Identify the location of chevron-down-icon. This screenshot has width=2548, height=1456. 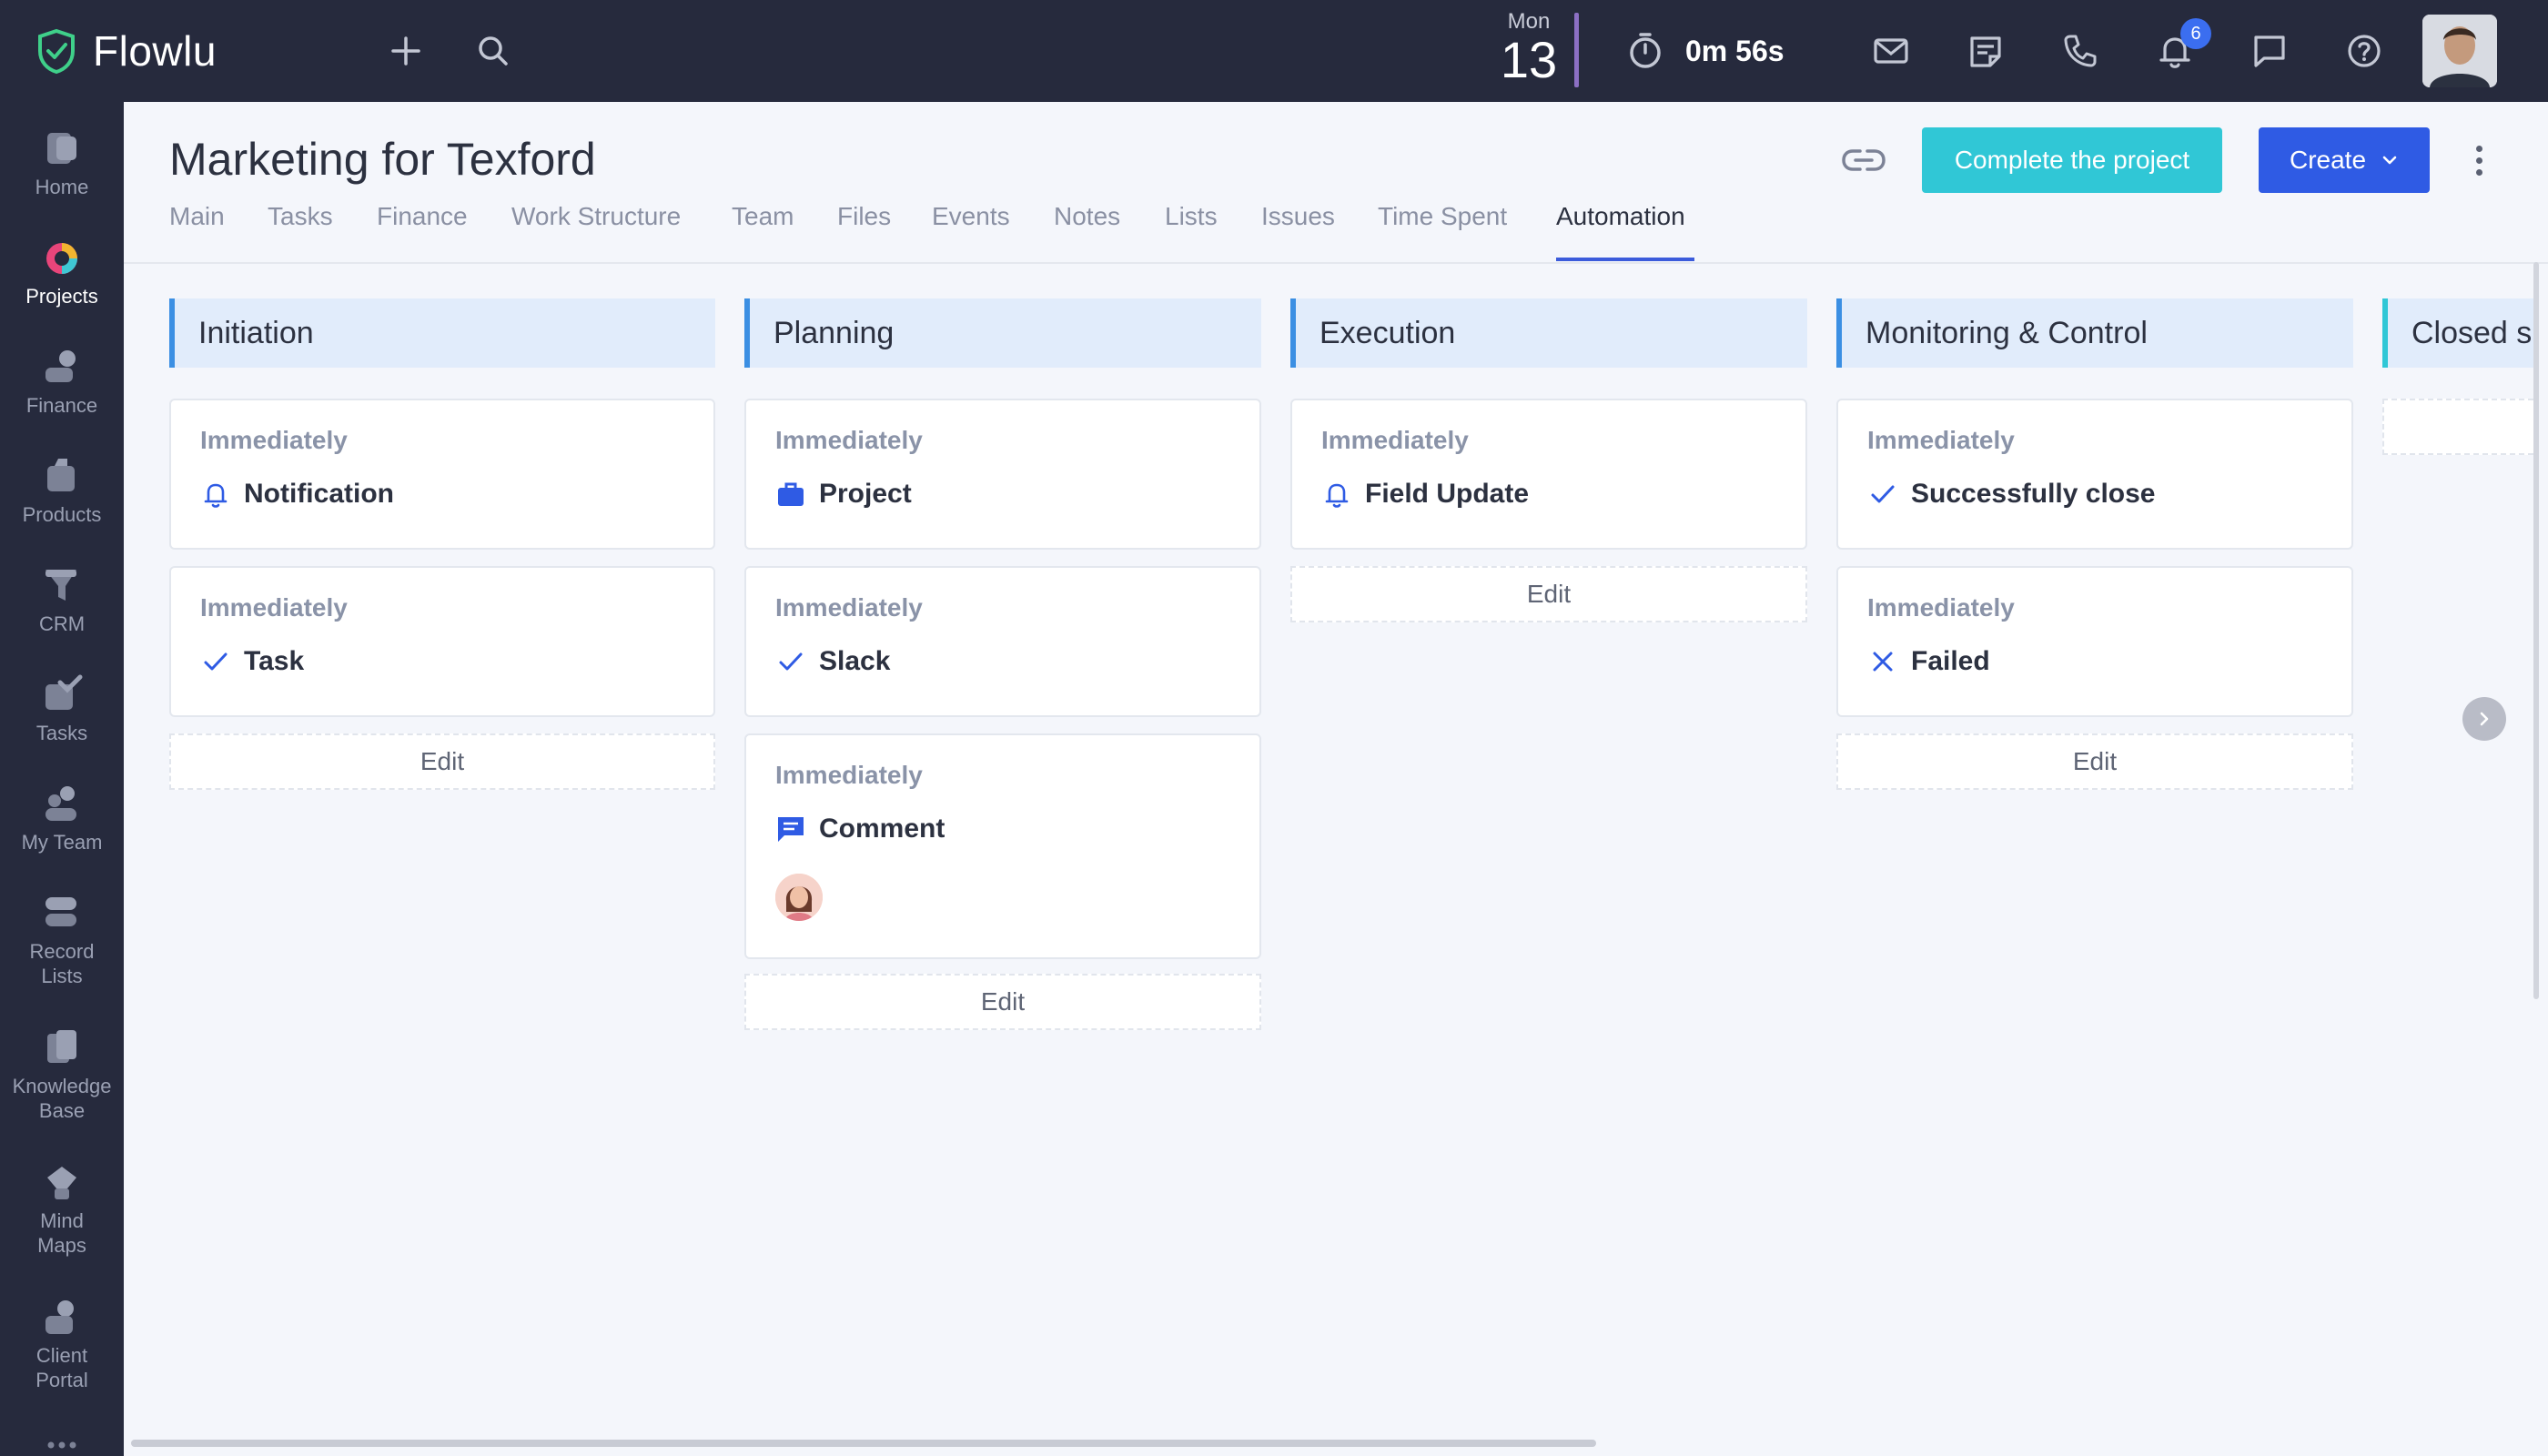
(2390, 161).